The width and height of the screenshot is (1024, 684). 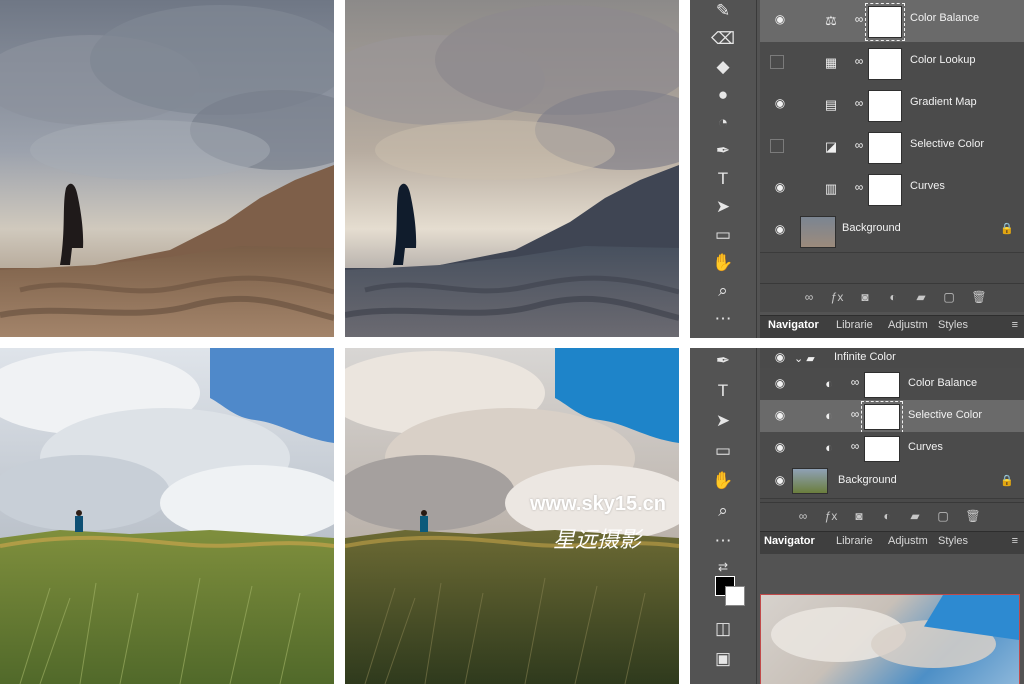 What do you see at coordinates (723, 659) in the screenshot?
I see `screen-mode-icon: ▣` at bounding box center [723, 659].